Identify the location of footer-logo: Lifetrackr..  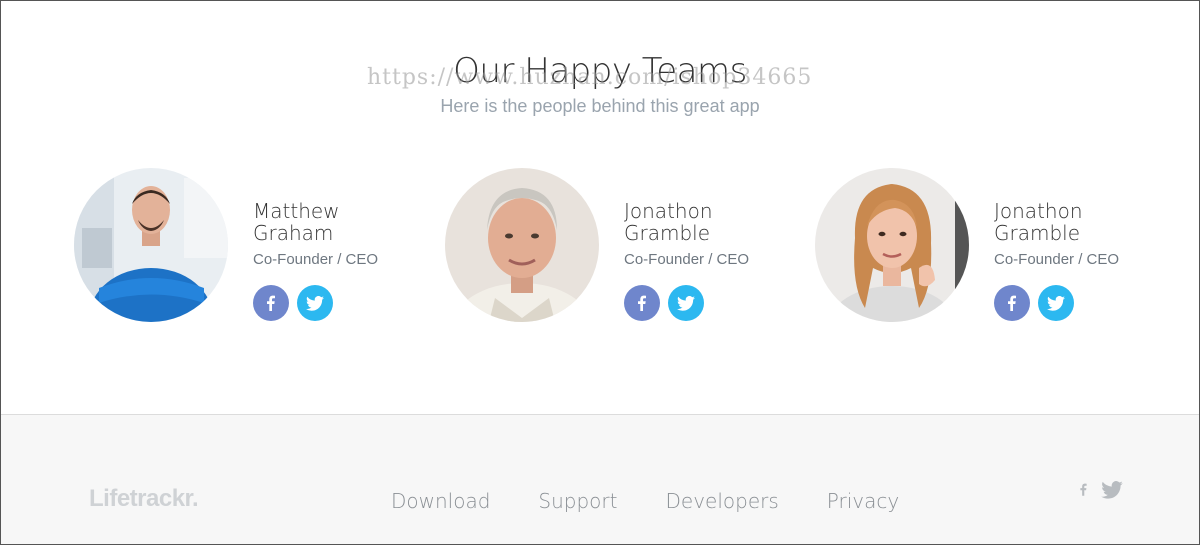
(144, 499).